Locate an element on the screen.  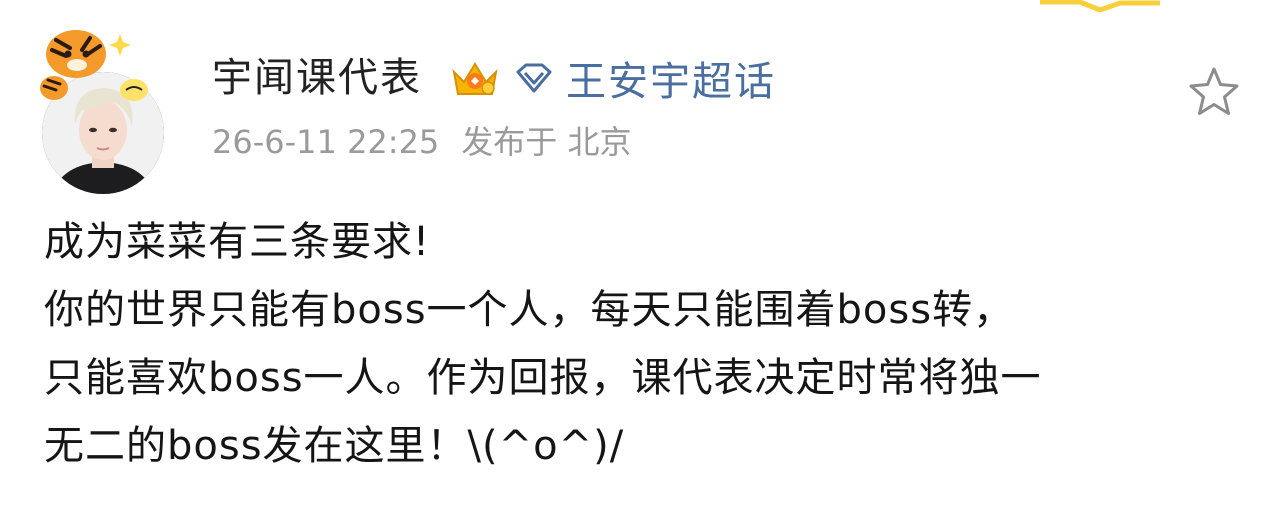
post-timestamp: 26-6-11 22:25 is located at coordinates (326, 142).